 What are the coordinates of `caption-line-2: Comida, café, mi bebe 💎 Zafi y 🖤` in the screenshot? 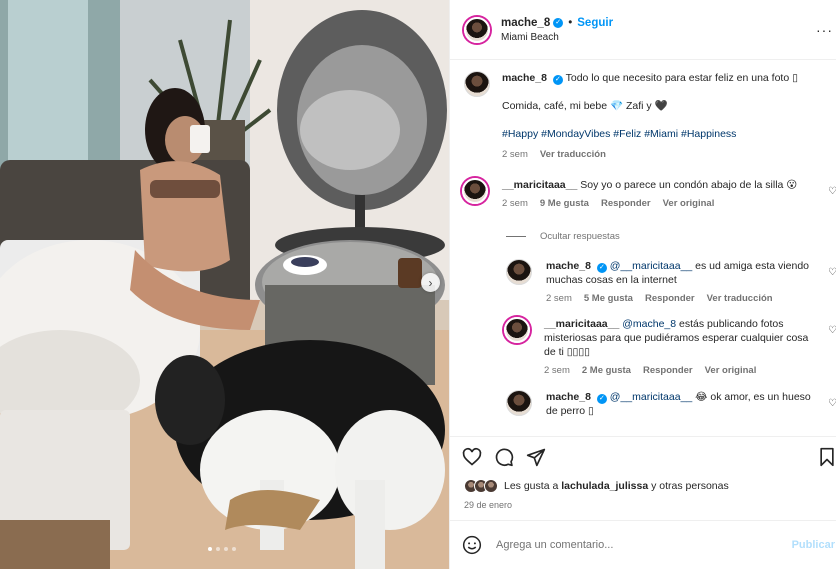 It's located at (585, 106).